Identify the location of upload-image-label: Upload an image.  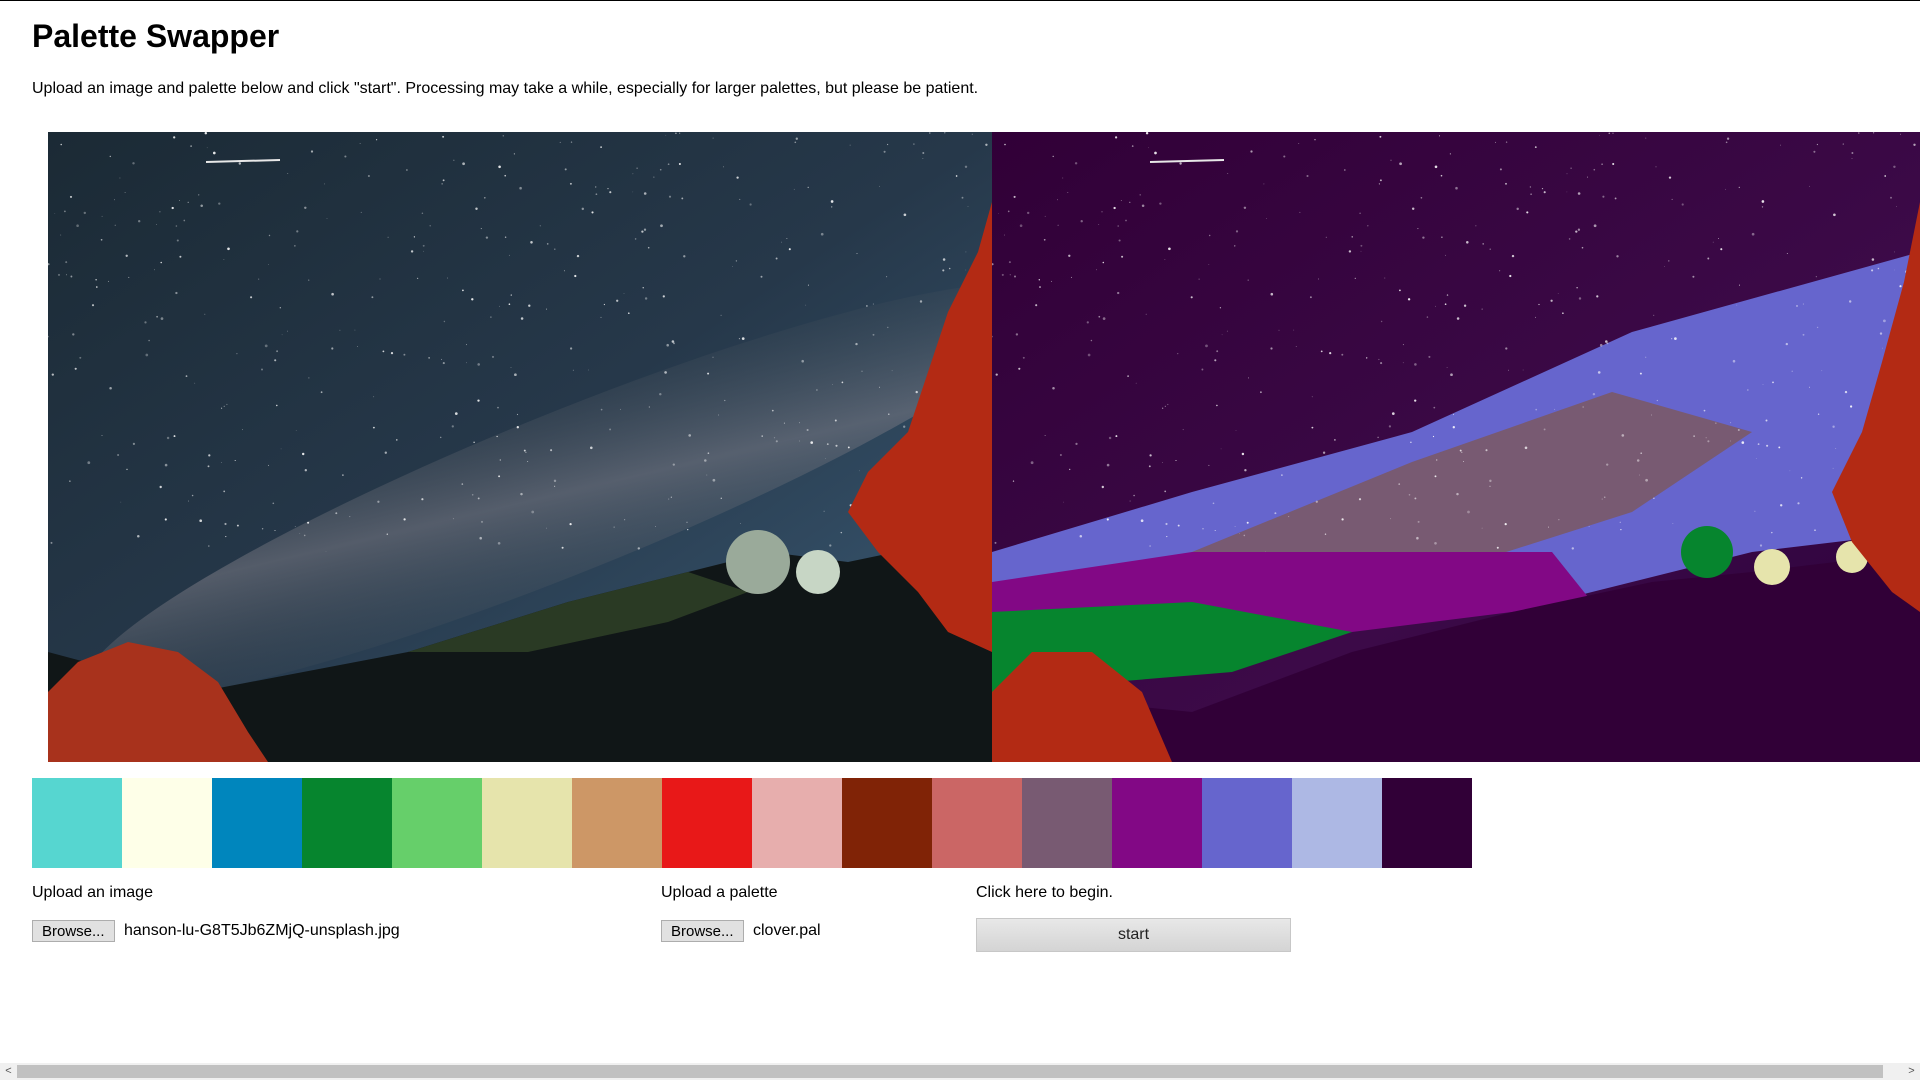
(92, 892).